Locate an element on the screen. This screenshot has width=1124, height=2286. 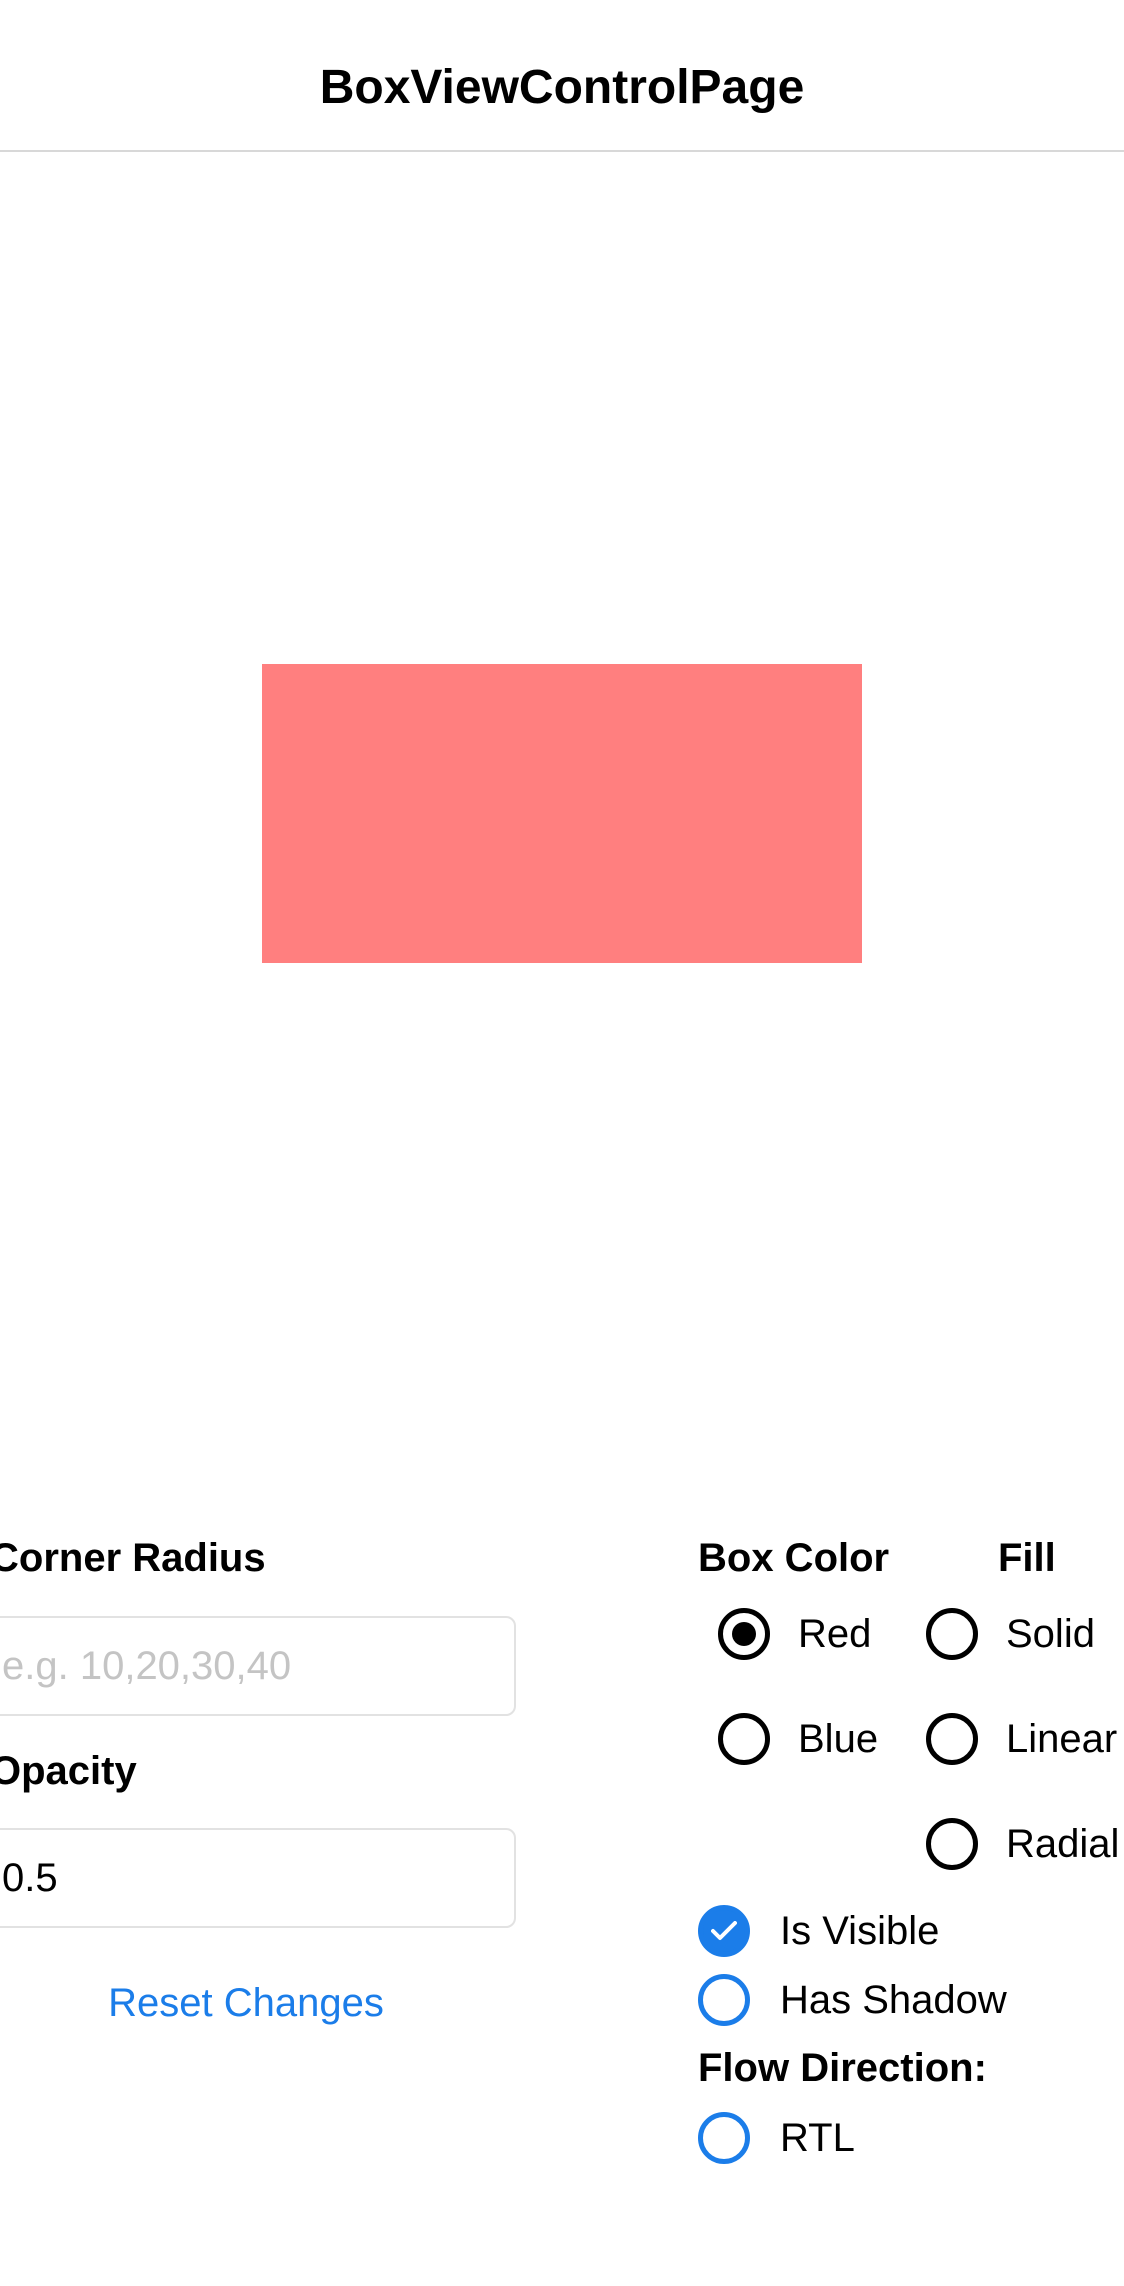
reset-changes-button: Reset Changes is located at coordinates (246, 2003).